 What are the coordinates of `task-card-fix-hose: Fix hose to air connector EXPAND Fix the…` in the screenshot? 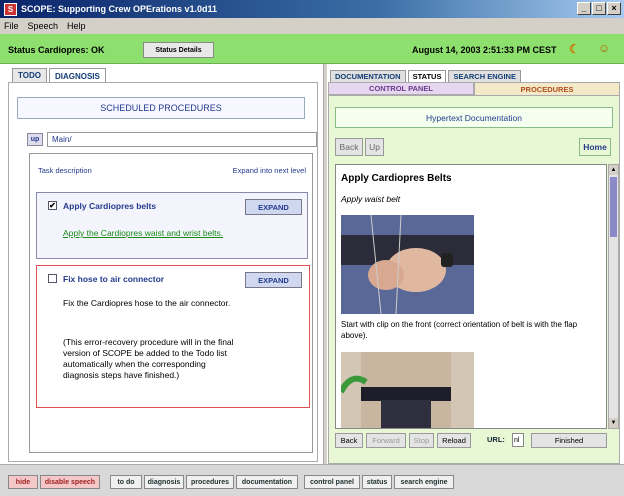 It's located at (173, 336).